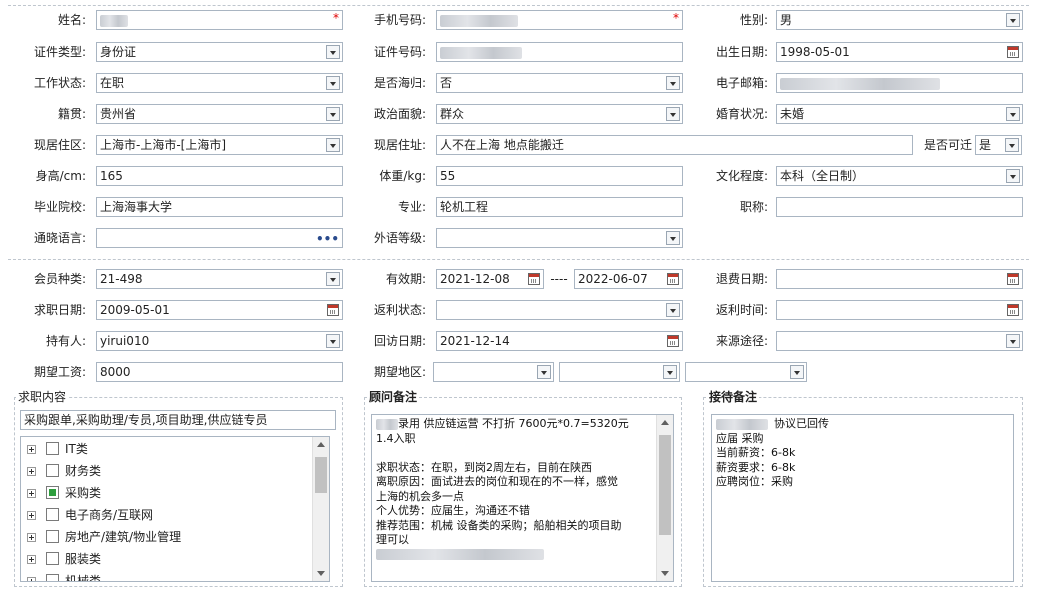  Describe the element at coordinates (219, 207) in the screenshot. I see `school-input: 上海海事大学` at that location.